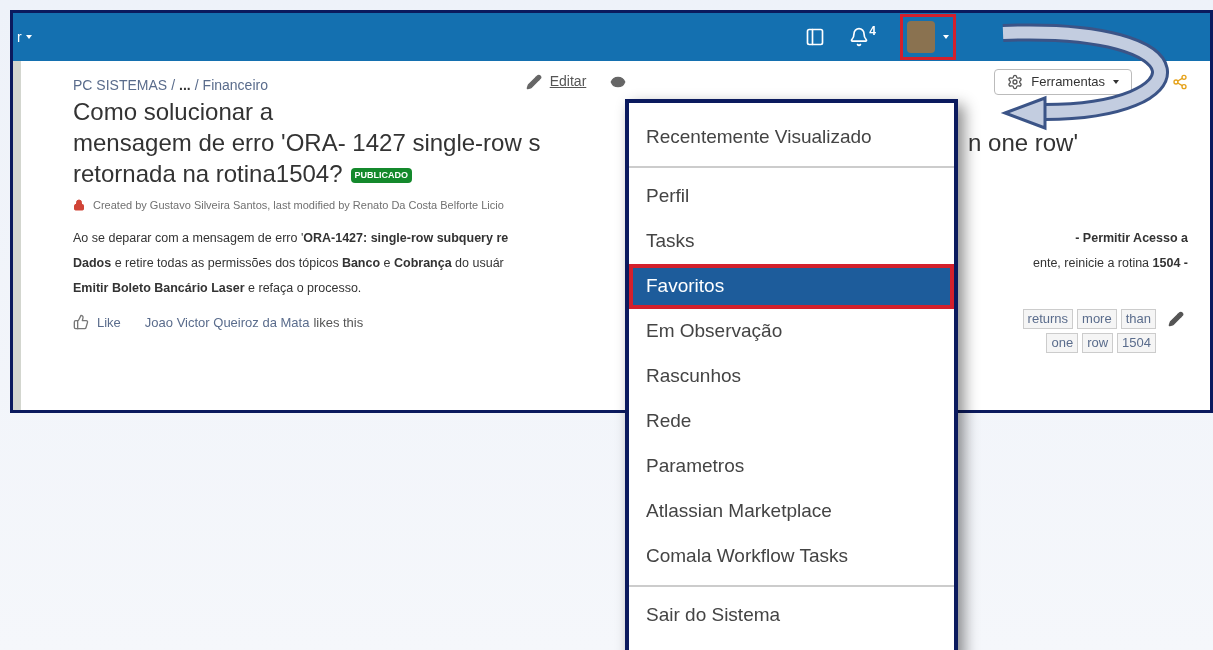 The height and width of the screenshot is (650, 1213). What do you see at coordinates (1138, 318) in the screenshot?
I see `label-tag: than` at bounding box center [1138, 318].